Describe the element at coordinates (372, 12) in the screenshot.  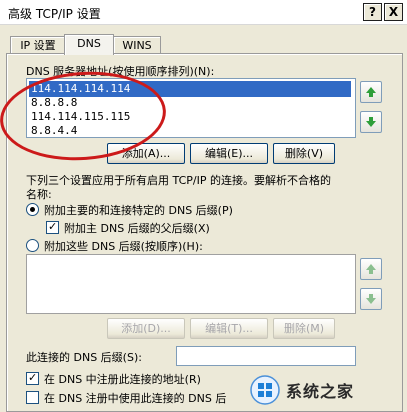
I see `help-button: ?` at that location.